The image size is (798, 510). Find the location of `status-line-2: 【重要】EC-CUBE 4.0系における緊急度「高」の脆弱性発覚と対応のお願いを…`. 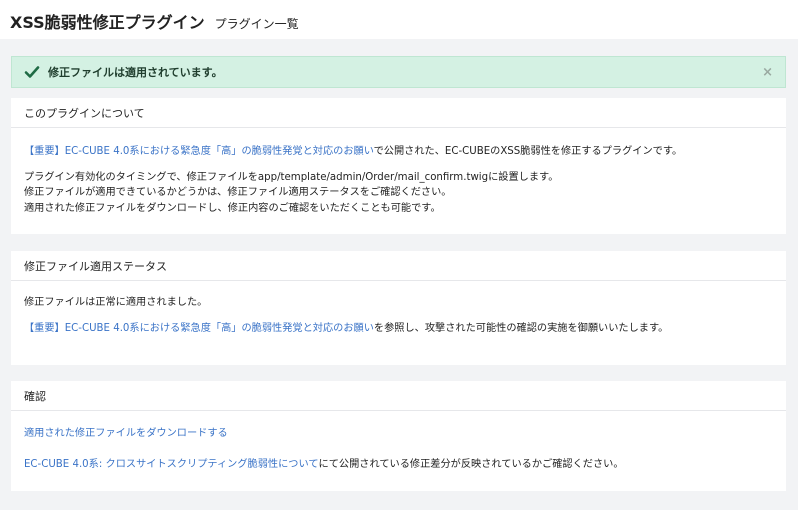

status-line-2: 【重要】EC-CUBE 4.0系における緊急度「高」の脆弱性発覚と対応のお願いを… is located at coordinates (346, 329).